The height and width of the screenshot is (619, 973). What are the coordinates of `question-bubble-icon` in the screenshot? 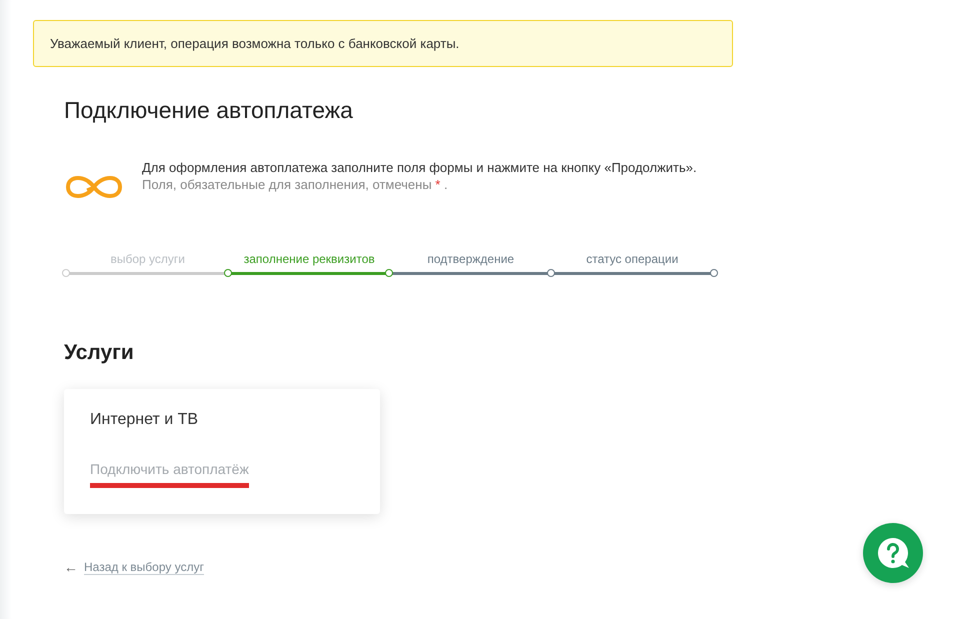 It's located at (893, 553).